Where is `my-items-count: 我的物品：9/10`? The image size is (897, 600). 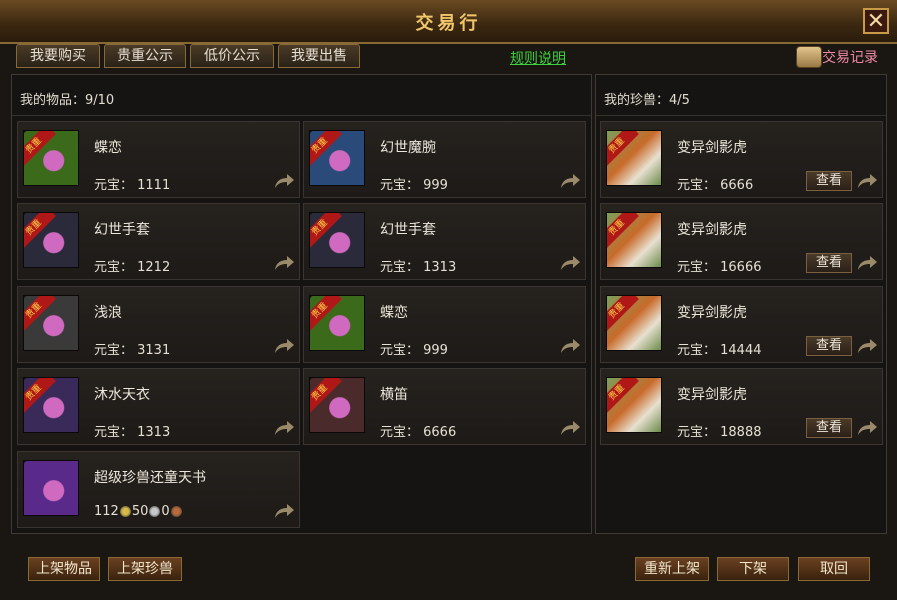
my-items-count: 我的物品：9/10 is located at coordinates (67, 100).